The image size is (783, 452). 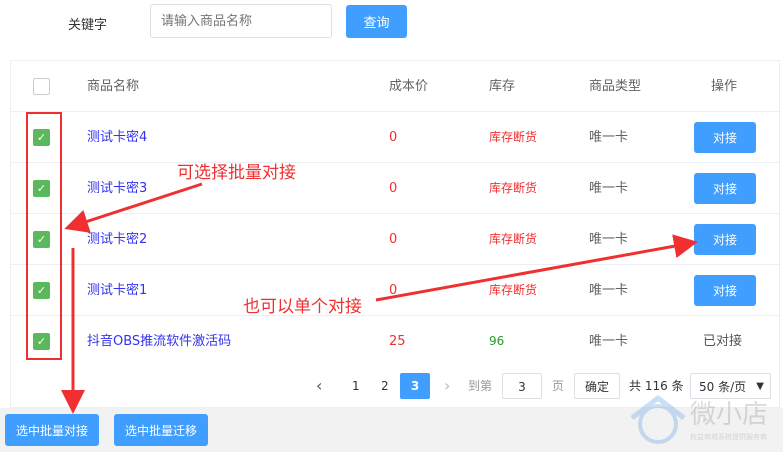 I want to click on annotation-single: 也可以单个对接, so click(x=302, y=307).